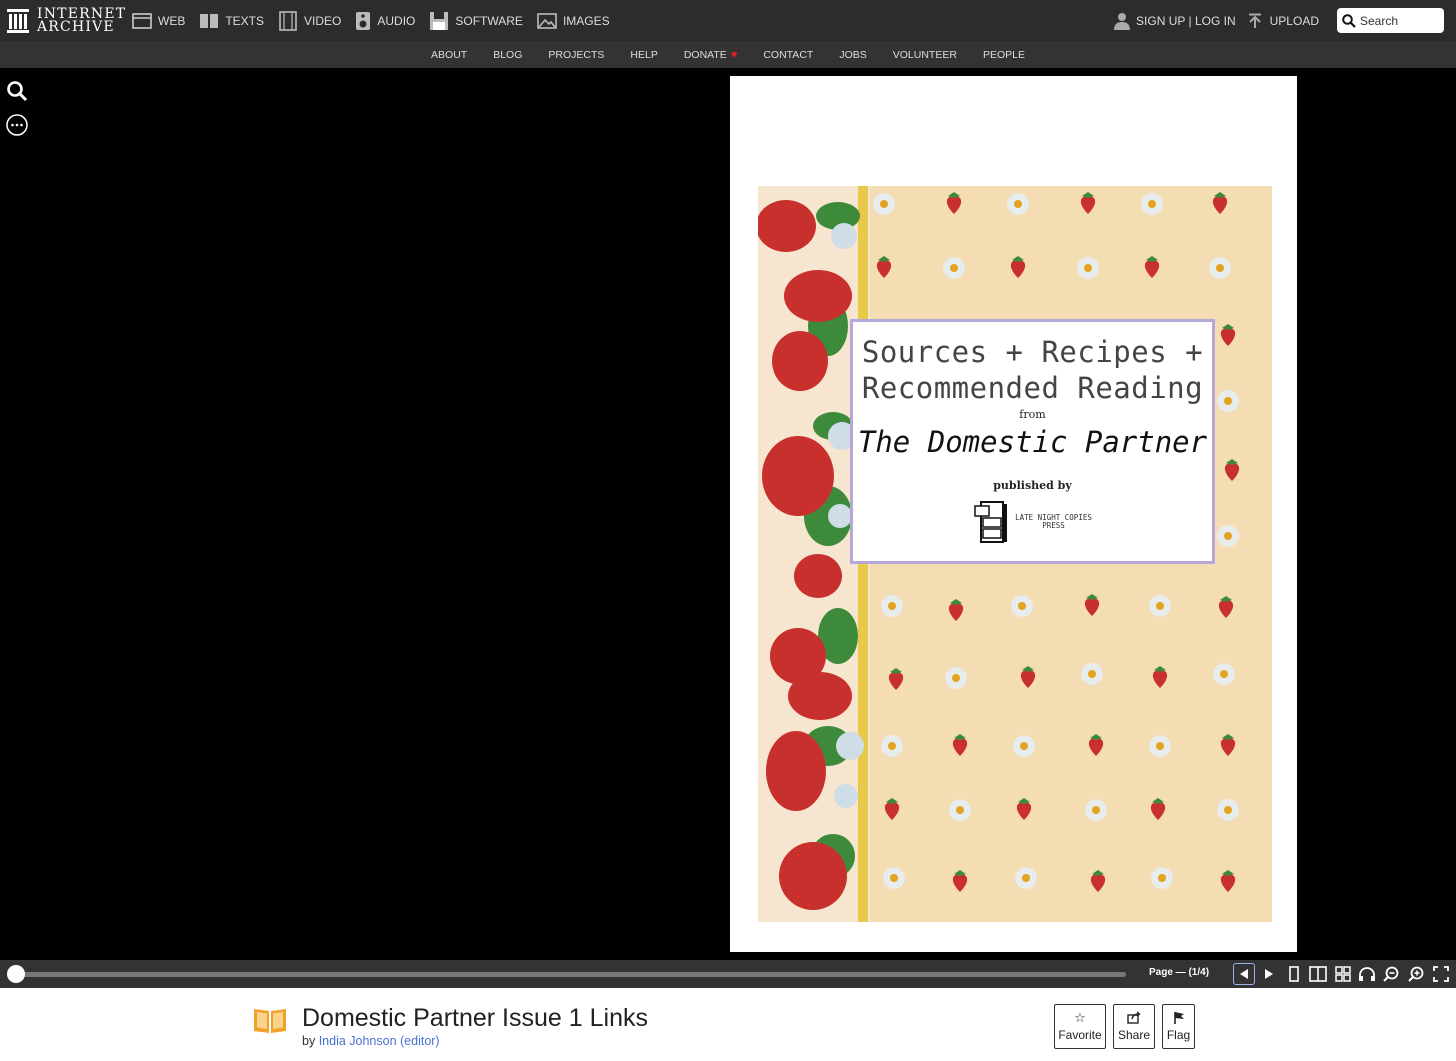 This screenshot has width=1456, height=1061. I want to click on share-icon, so click(1134, 1017).